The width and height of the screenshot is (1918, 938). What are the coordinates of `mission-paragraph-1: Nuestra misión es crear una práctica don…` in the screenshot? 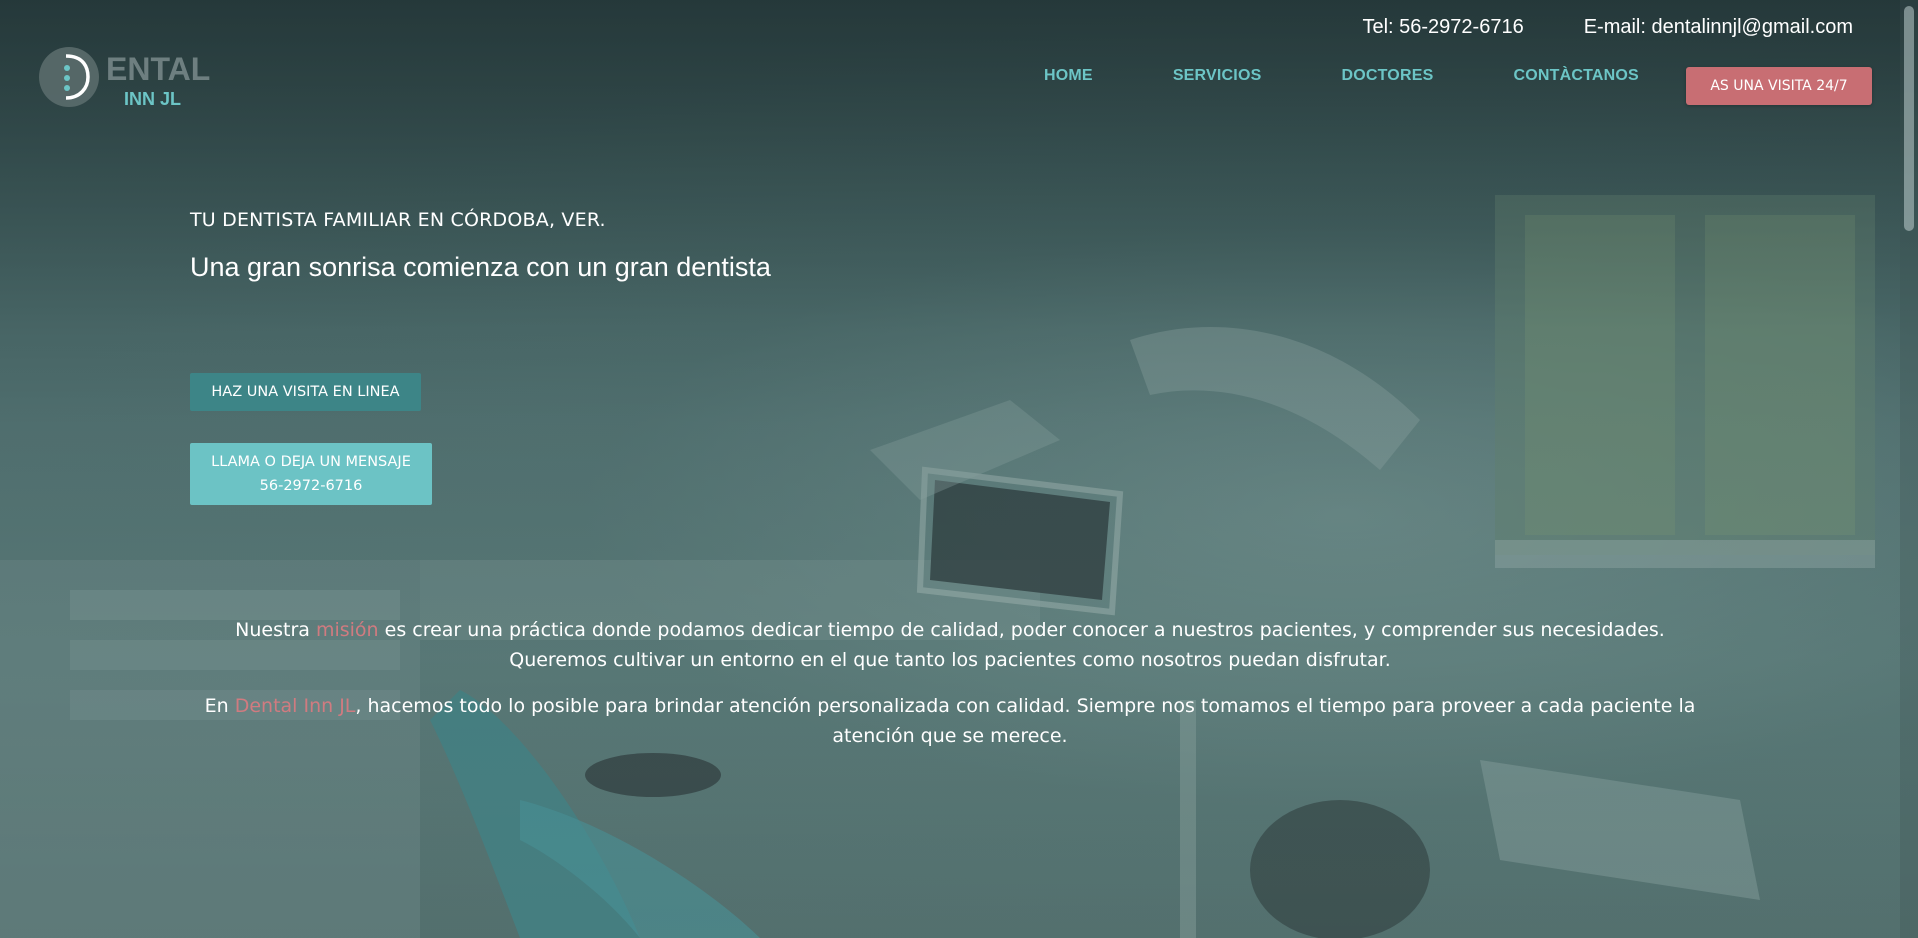 It's located at (950, 645).